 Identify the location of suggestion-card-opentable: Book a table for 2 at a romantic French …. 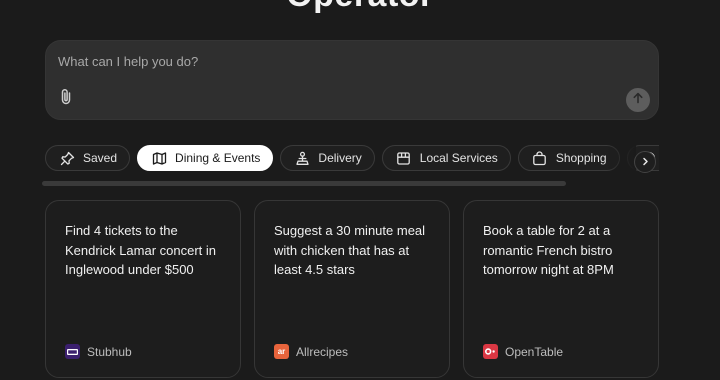
(561, 289).